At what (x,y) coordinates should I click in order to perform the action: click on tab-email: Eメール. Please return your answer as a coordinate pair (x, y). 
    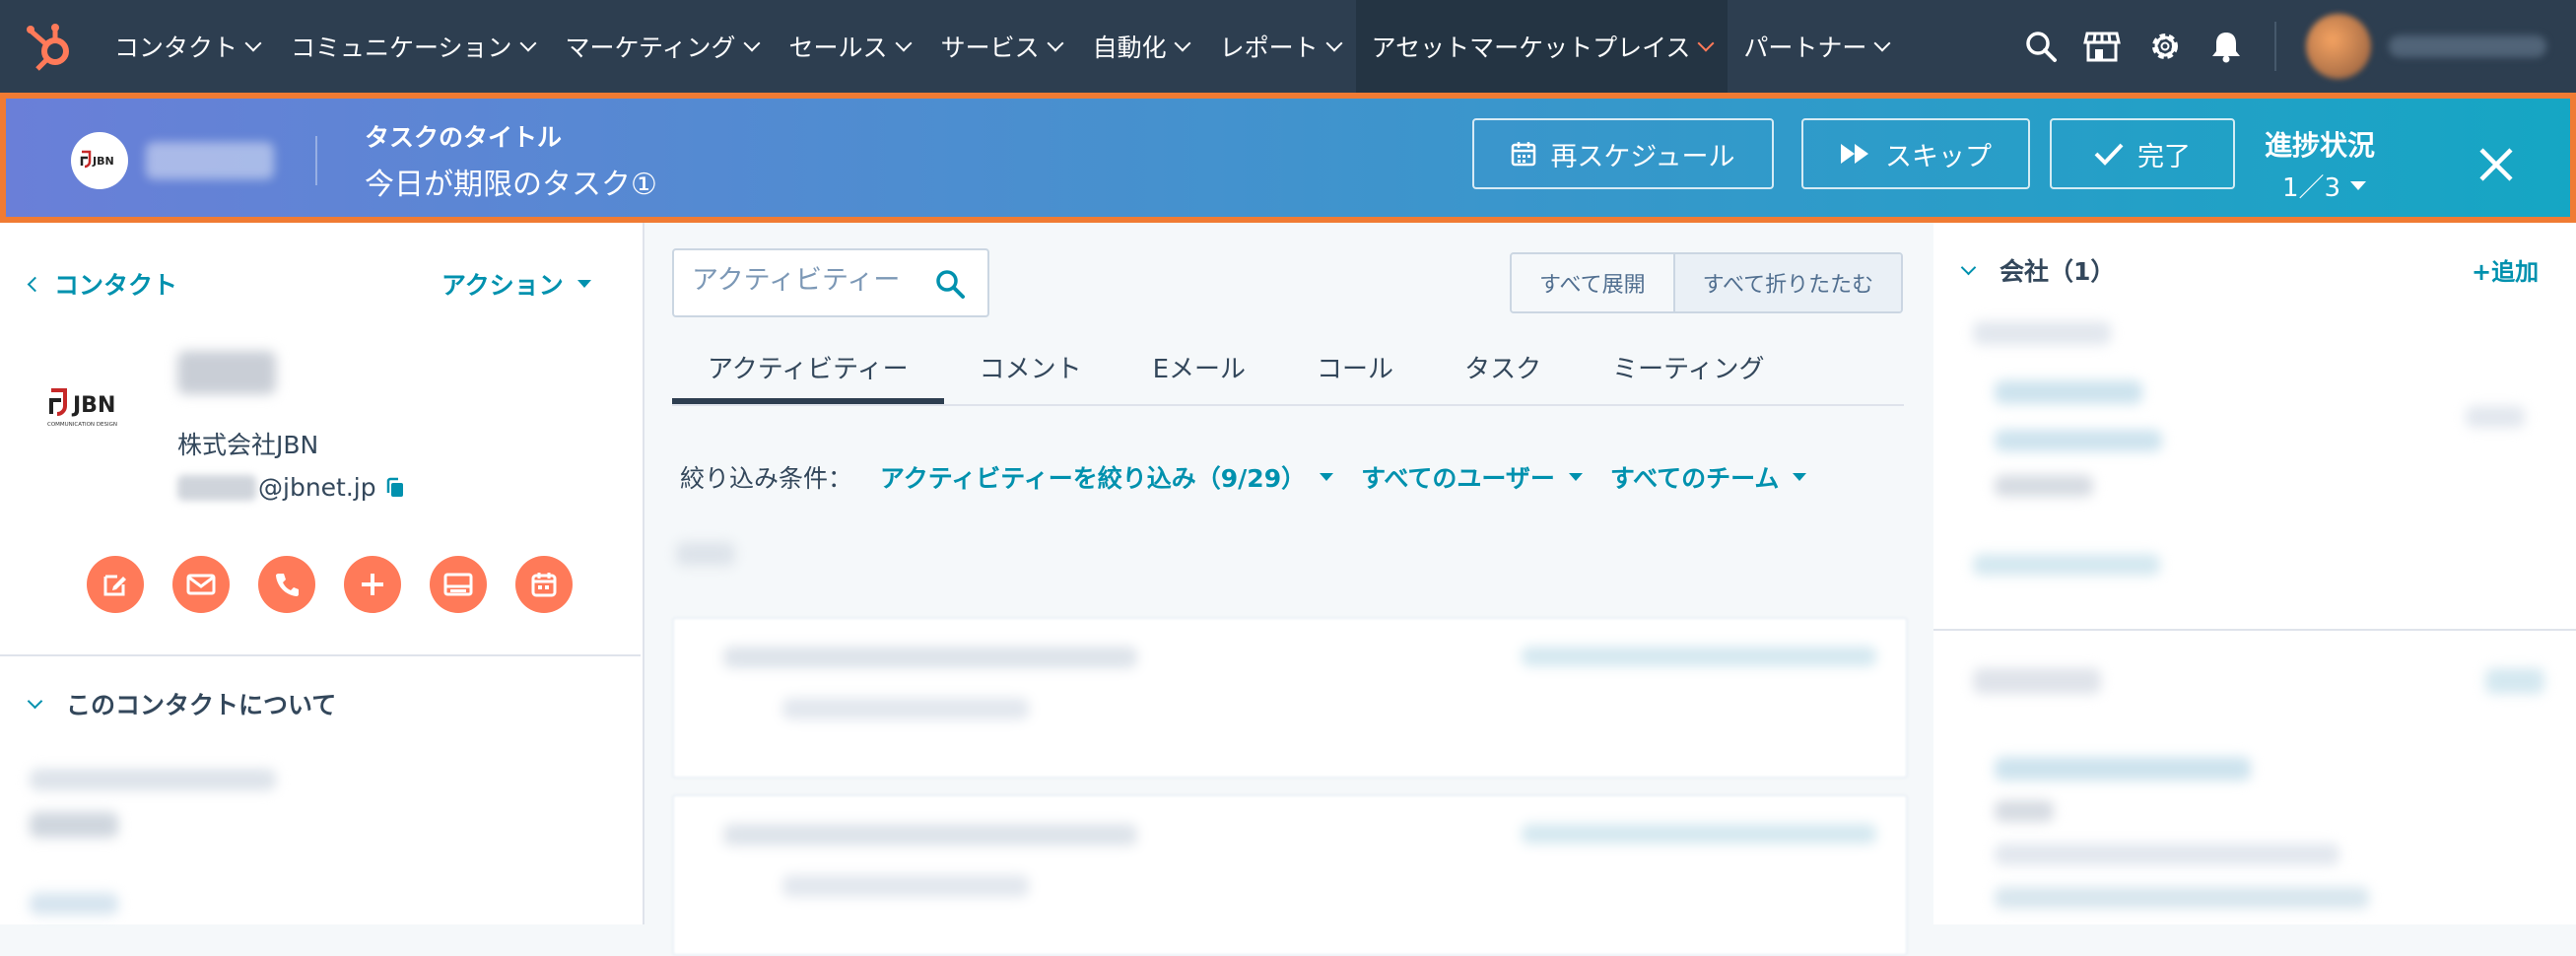
    Looking at the image, I should click on (1200, 373).